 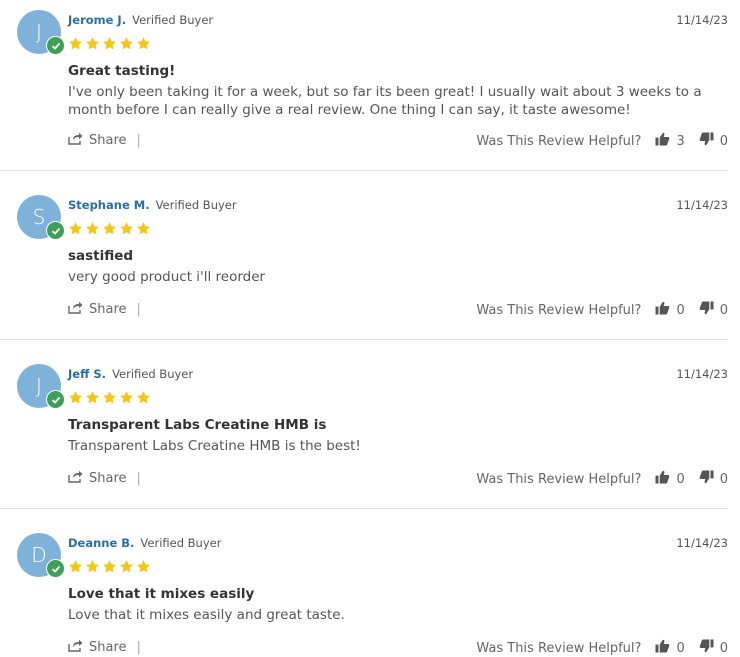 I want to click on review-title: sastified, so click(x=101, y=256).